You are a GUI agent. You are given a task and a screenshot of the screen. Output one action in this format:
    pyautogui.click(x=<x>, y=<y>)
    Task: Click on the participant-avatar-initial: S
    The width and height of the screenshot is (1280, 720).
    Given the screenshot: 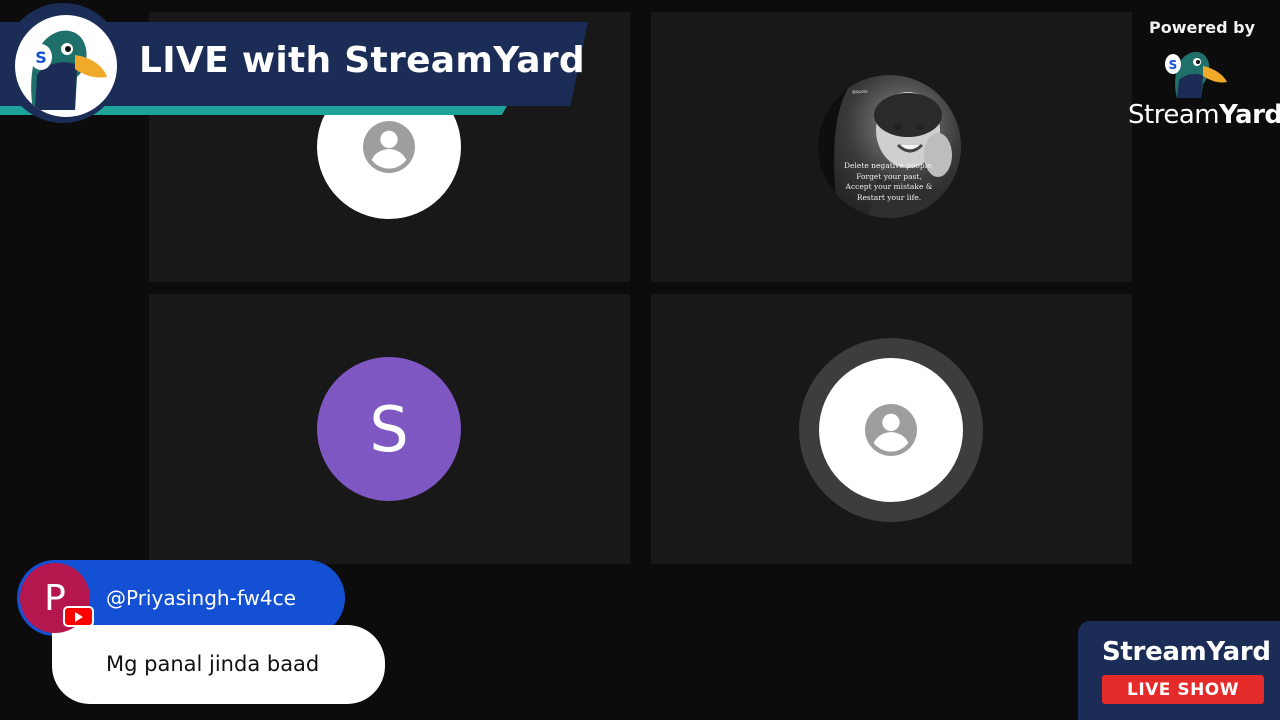 What is the action you would take?
    pyautogui.click(x=389, y=429)
    